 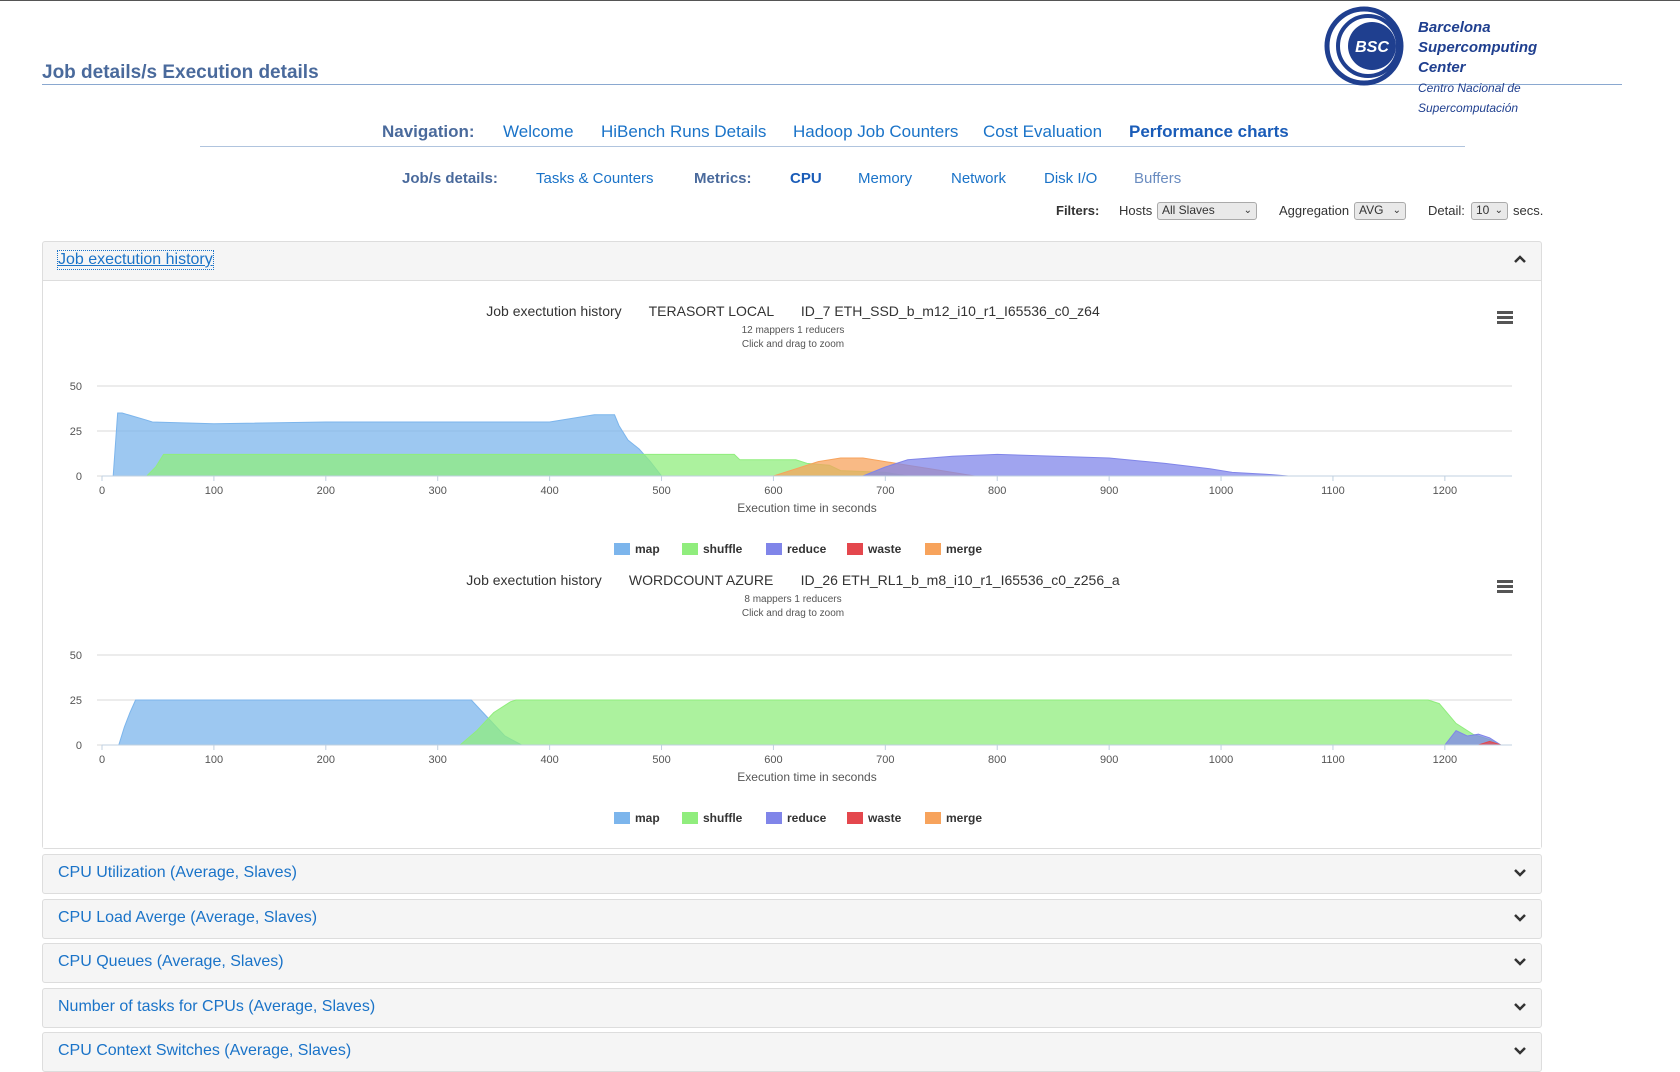 I want to click on hosts-select: All Slaves ⌄, so click(x=1207, y=211).